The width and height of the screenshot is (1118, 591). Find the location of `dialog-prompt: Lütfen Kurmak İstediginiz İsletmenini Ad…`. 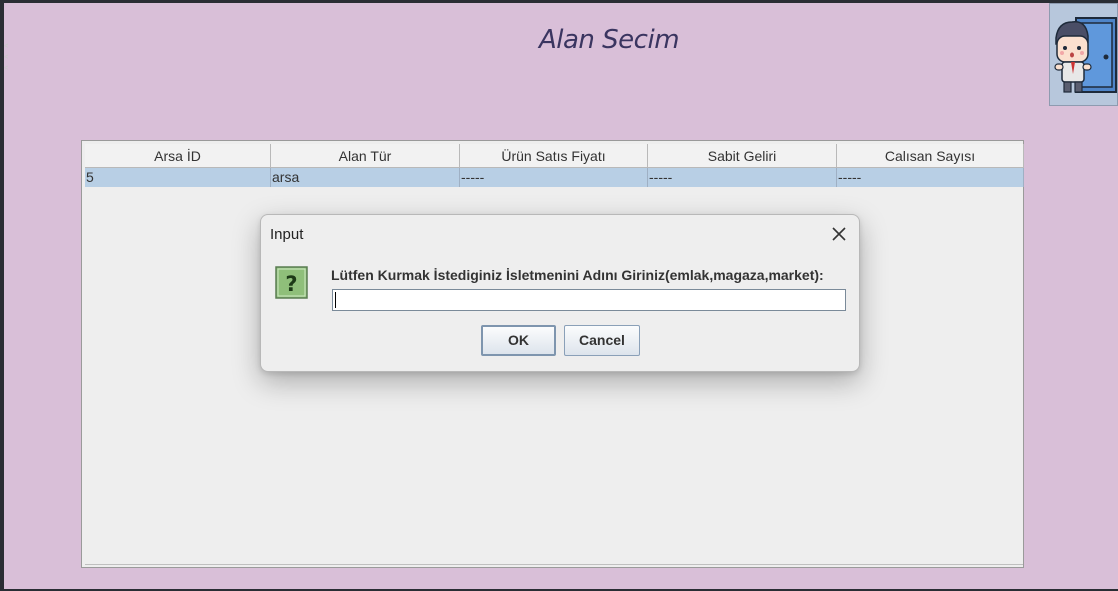

dialog-prompt: Lütfen Kurmak İstediginiz İsletmenini Ad… is located at coordinates (577, 275).